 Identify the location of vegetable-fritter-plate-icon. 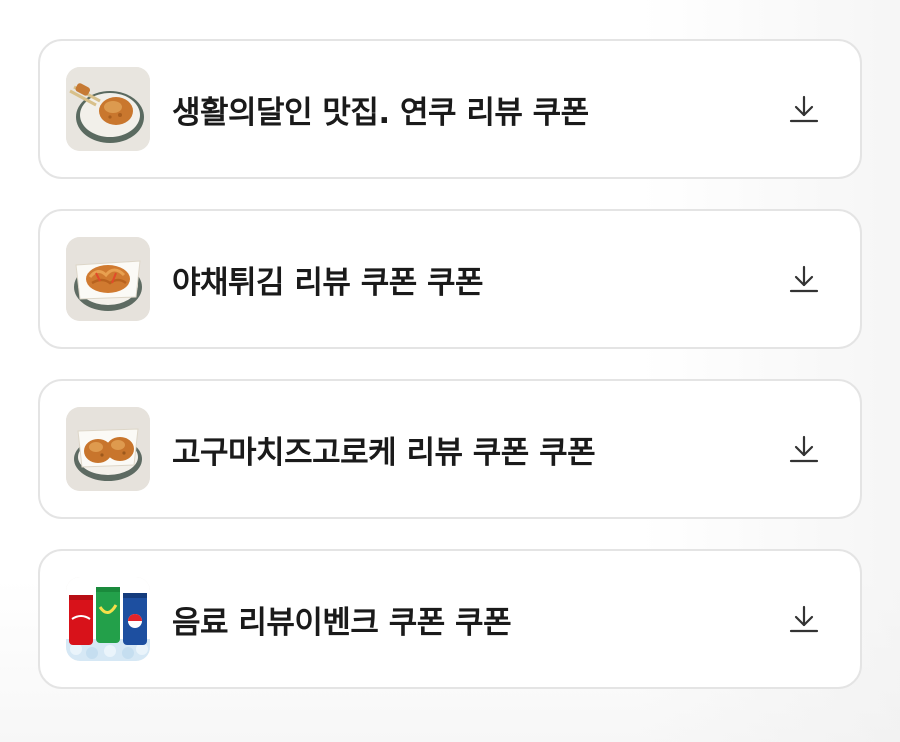
(108, 279).